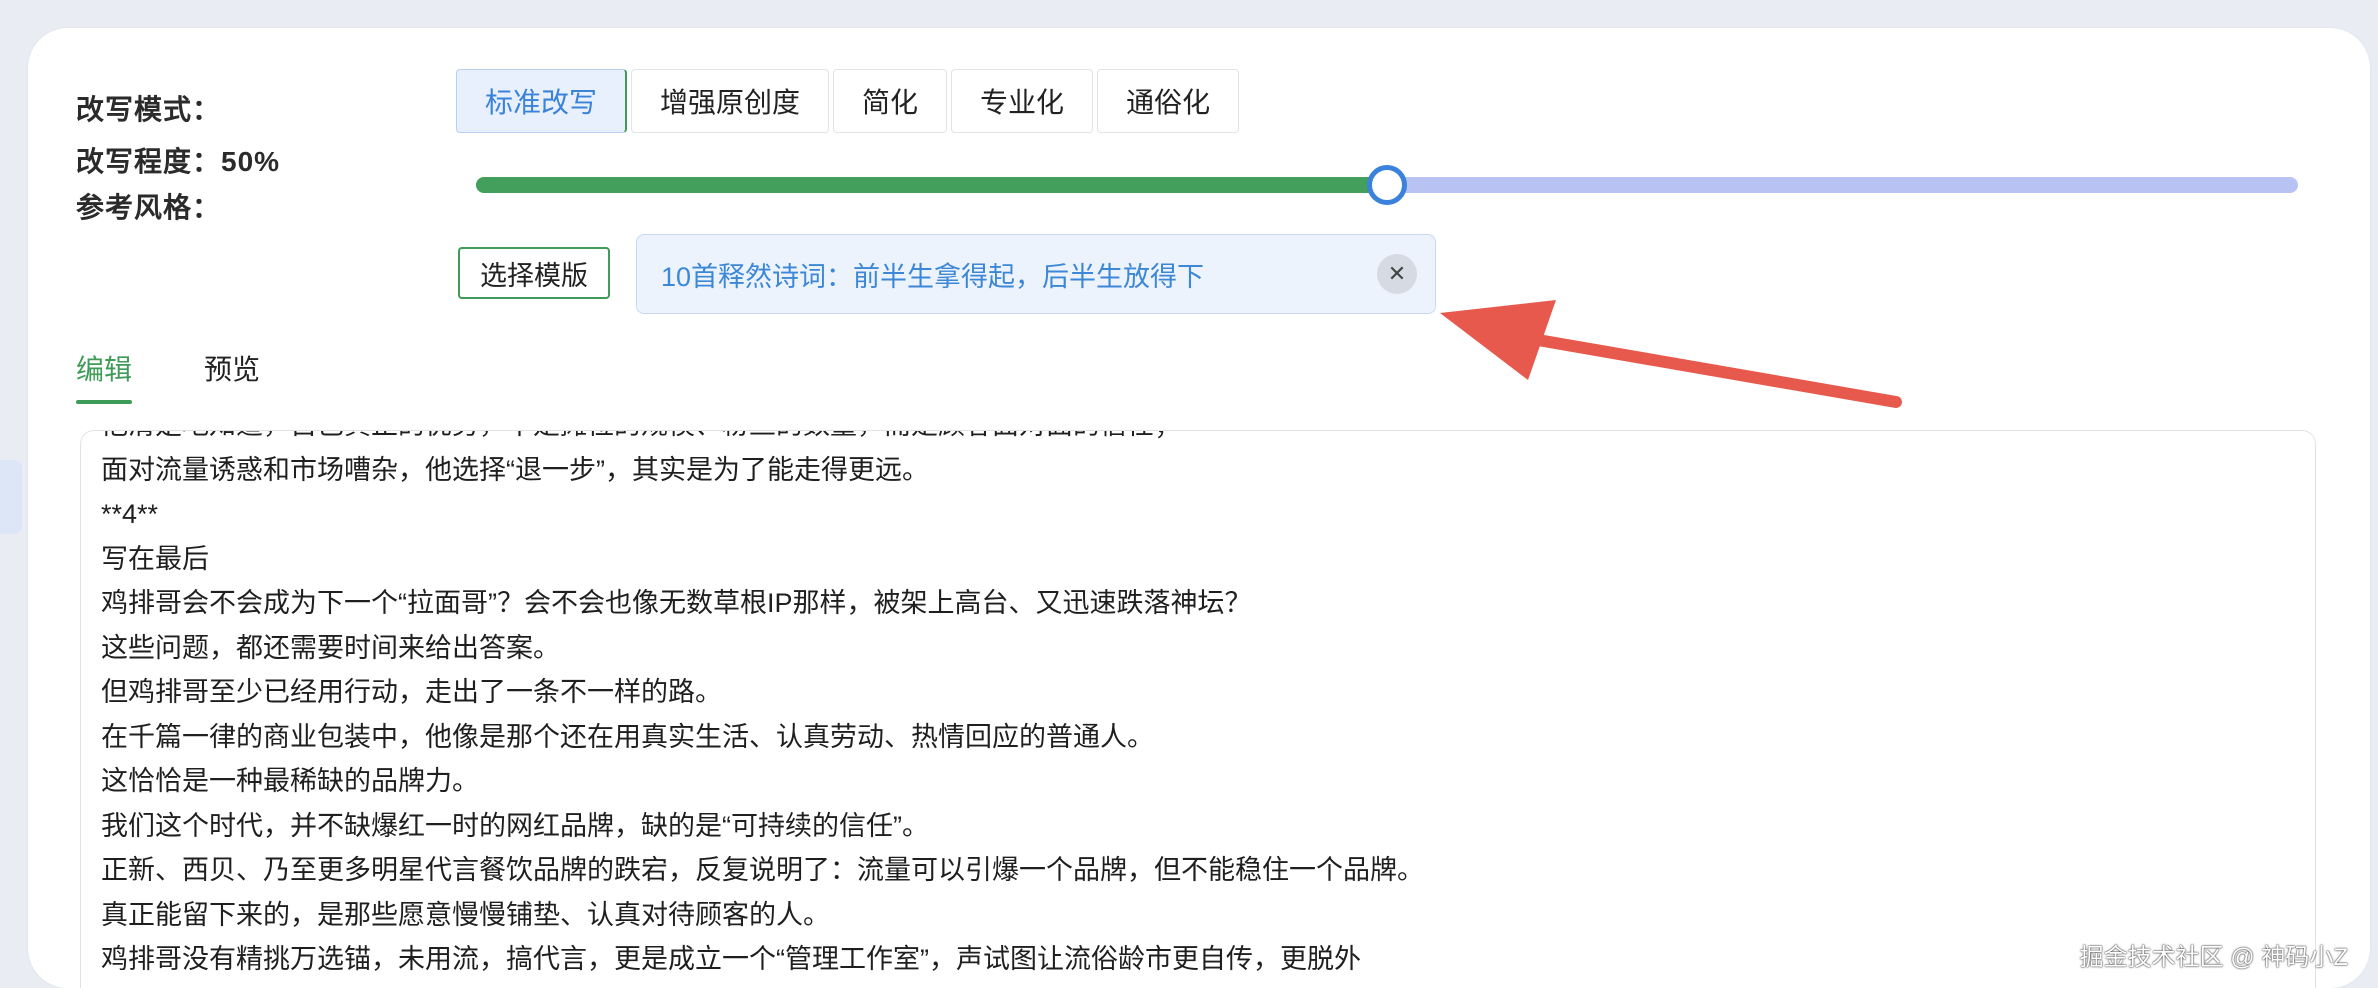 This screenshot has height=988, width=2378. What do you see at coordinates (149, 109) in the screenshot?
I see `rewrite-mode-label: 改写模式：` at bounding box center [149, 109].